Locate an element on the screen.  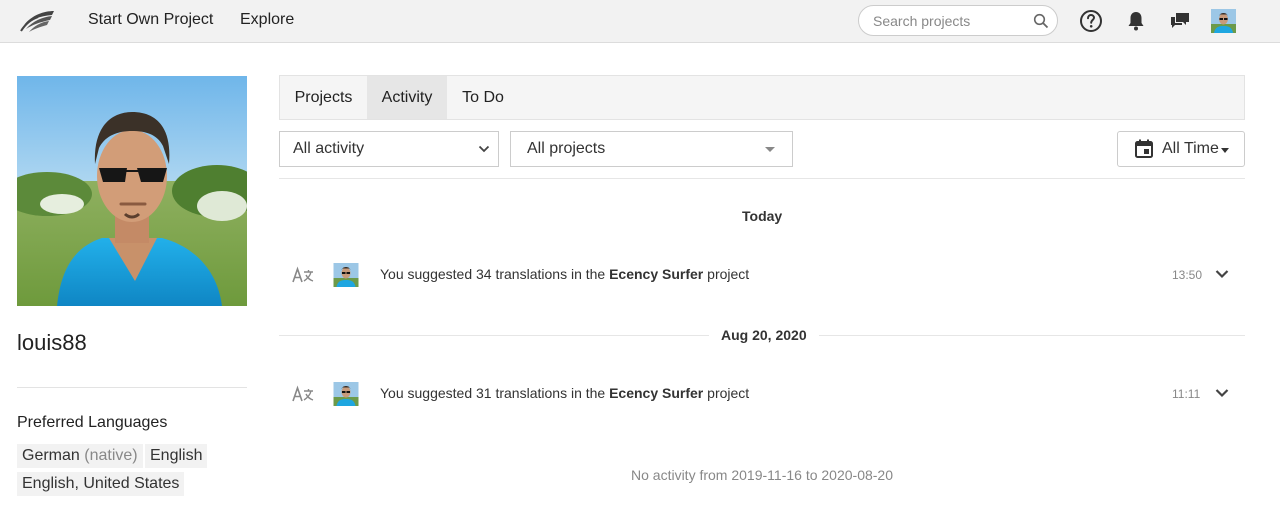
user-avatar is located at coordinates (1223, 21).